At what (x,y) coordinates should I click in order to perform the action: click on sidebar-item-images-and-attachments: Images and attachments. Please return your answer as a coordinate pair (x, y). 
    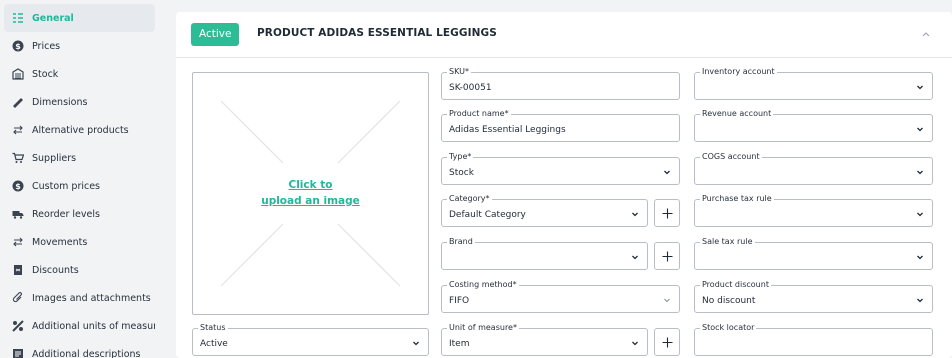
    Looking at the image, I should click on (79, 298).